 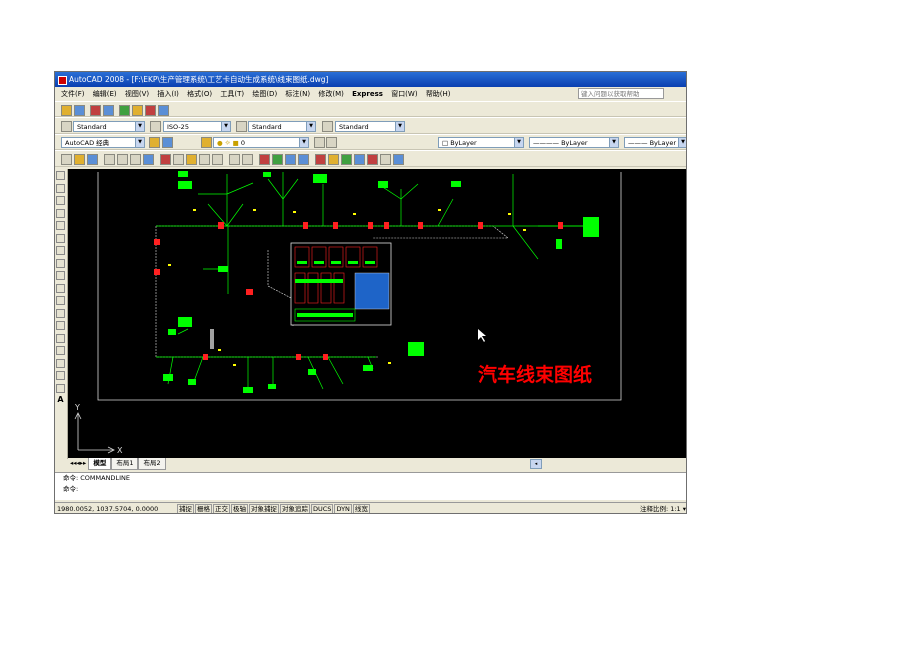 I want to click on undo-icon, so click(x=234, y=159).